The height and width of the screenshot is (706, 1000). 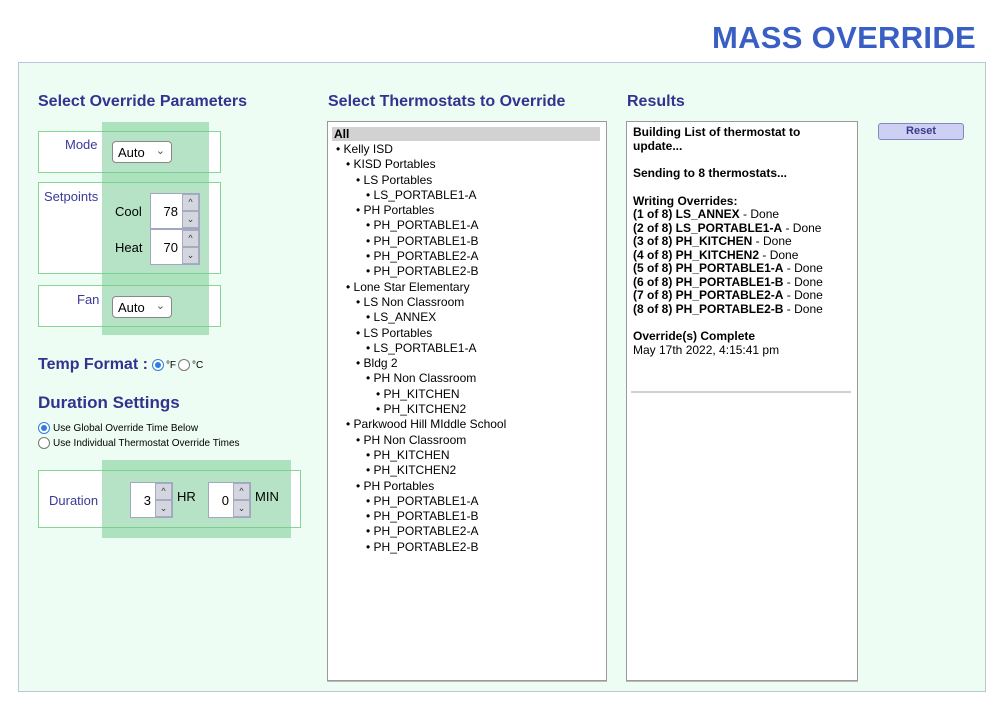 I want to click on celsius-label: °C, so click(x=198, y=365).